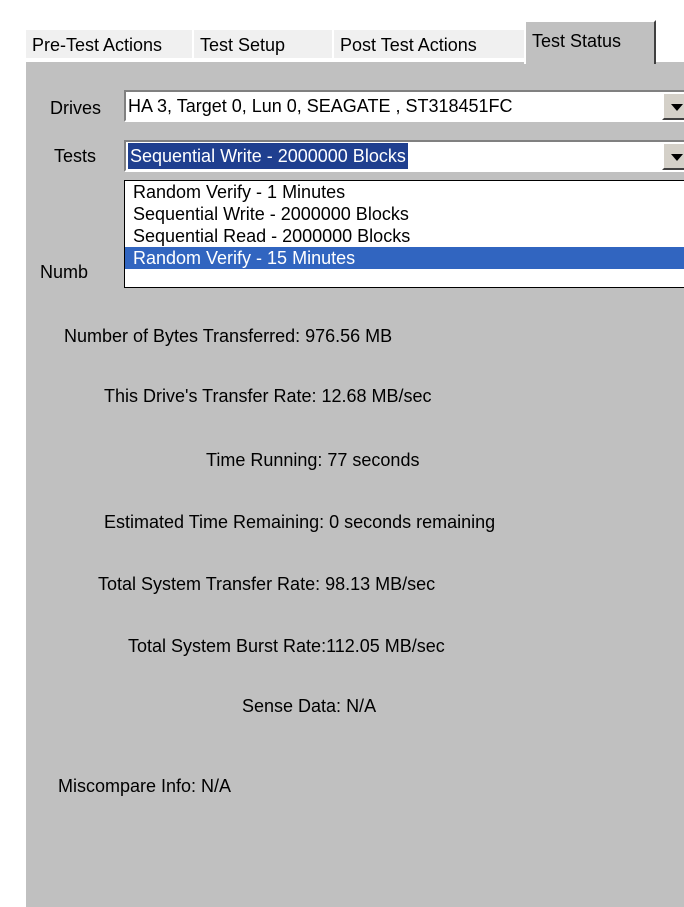 This screenshot has height=907, width=684. Describe the element at coordinates (268, 396) in the screenshot. I see `drive-transfer-rate: This Drive's Transfer Rate: 12.68 MB/sec` at that location.